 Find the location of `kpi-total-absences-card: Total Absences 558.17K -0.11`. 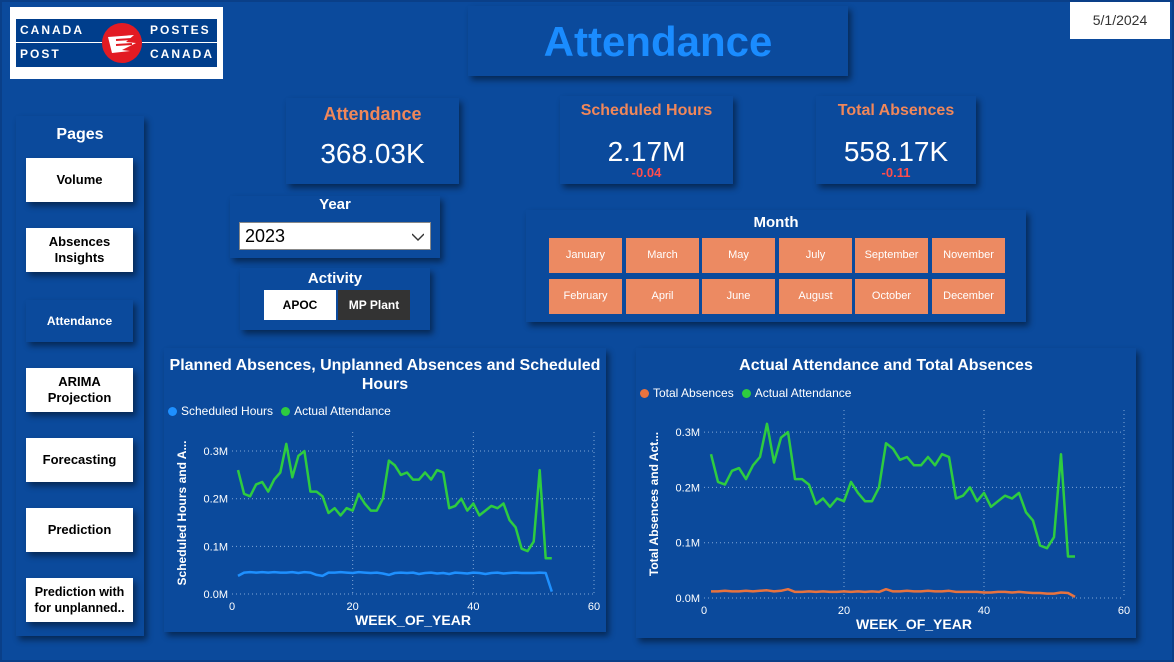

kpi-total-absences-card: Total Absences 558.17K -0.11 is located at coordinates (896, 140).